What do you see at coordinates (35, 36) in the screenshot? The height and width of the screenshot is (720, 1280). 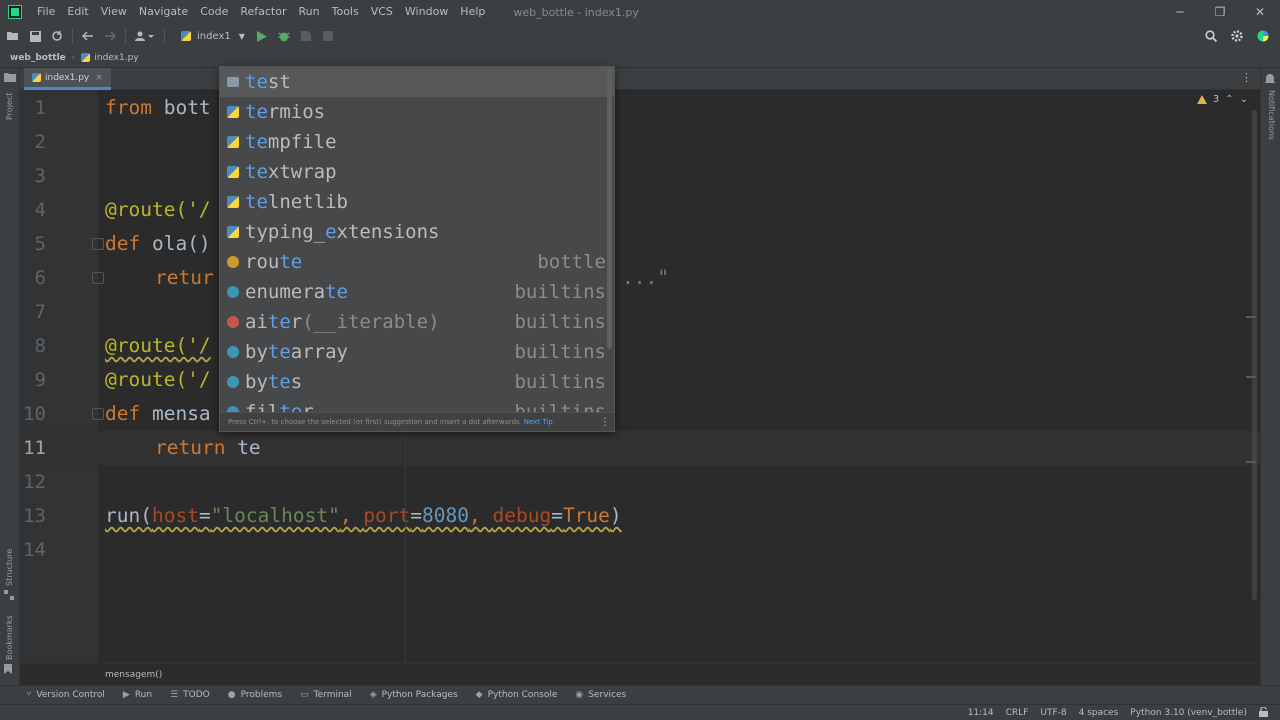 I see `save-icon` at bounding box center [35, 36].